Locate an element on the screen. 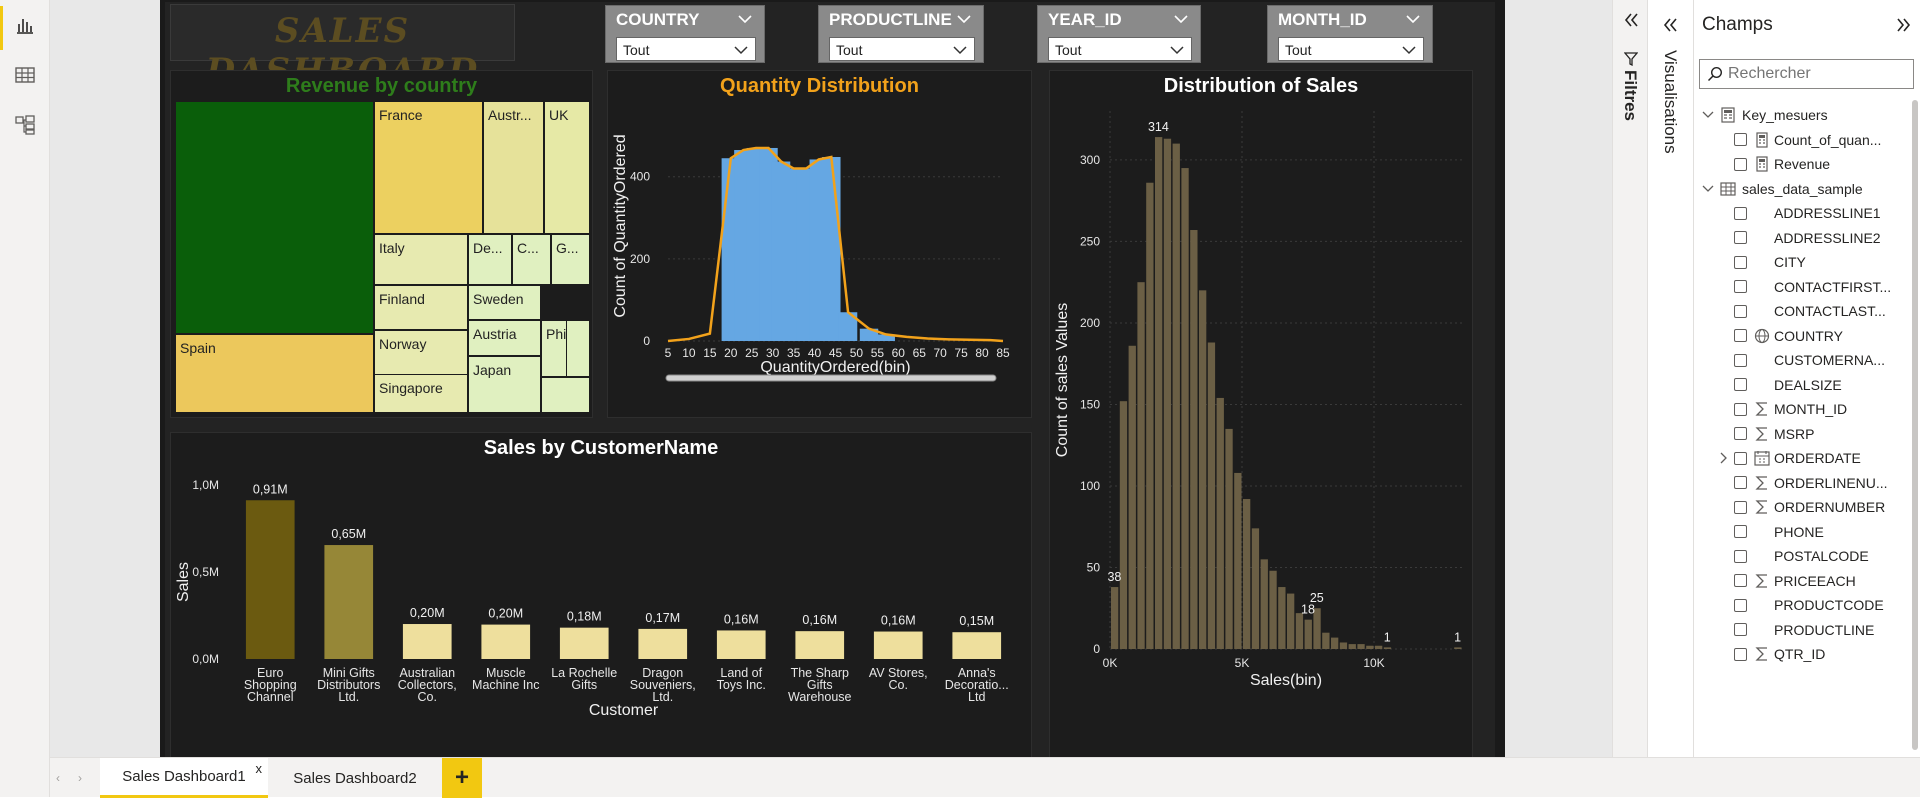 This screenshot has width=1920, height=798. treemap-cell: Austria is located at coordinates (504, 338).